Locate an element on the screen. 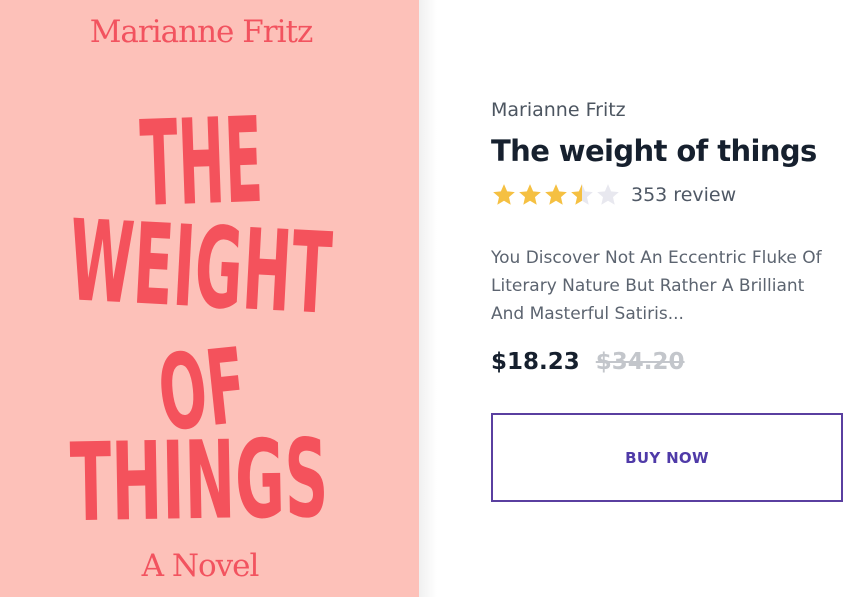  price-row: $18.23 $34.20 is located at coordinates (588, 362).